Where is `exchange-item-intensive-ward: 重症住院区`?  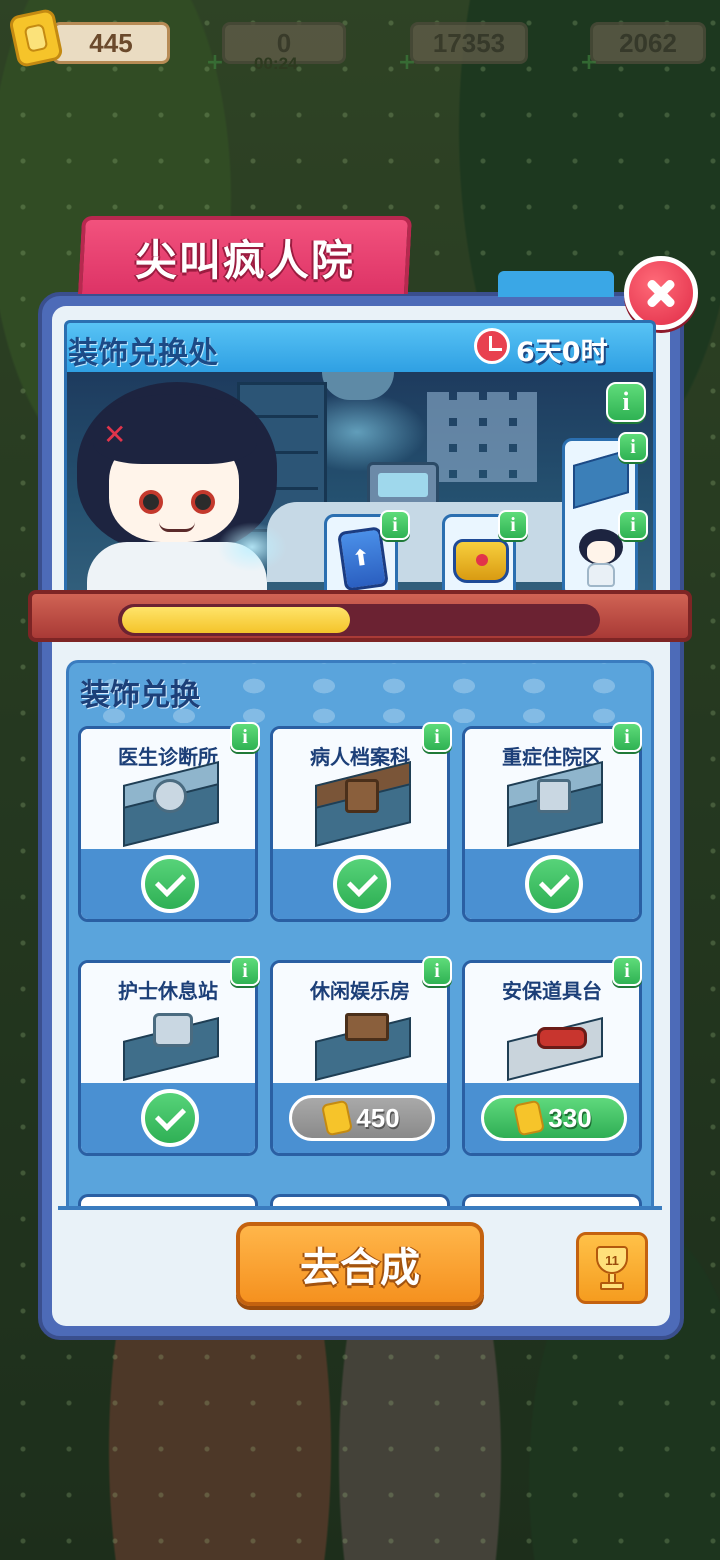
exchange-item-intensive-ward: 重症住院区 is located at coordinates (552, 824).